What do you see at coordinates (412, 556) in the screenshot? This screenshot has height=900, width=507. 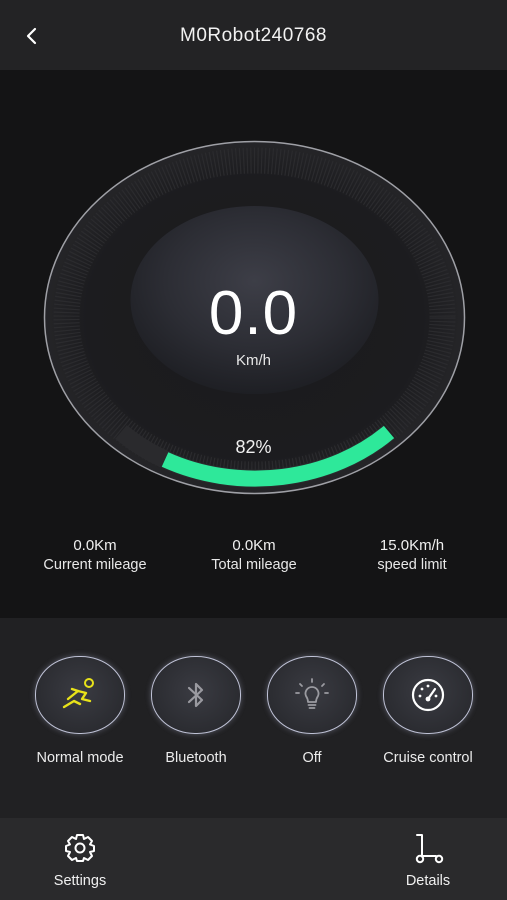 I see `speed-limit-stat: 15.0Km/h speed limit` at bounding box center [412, 556].